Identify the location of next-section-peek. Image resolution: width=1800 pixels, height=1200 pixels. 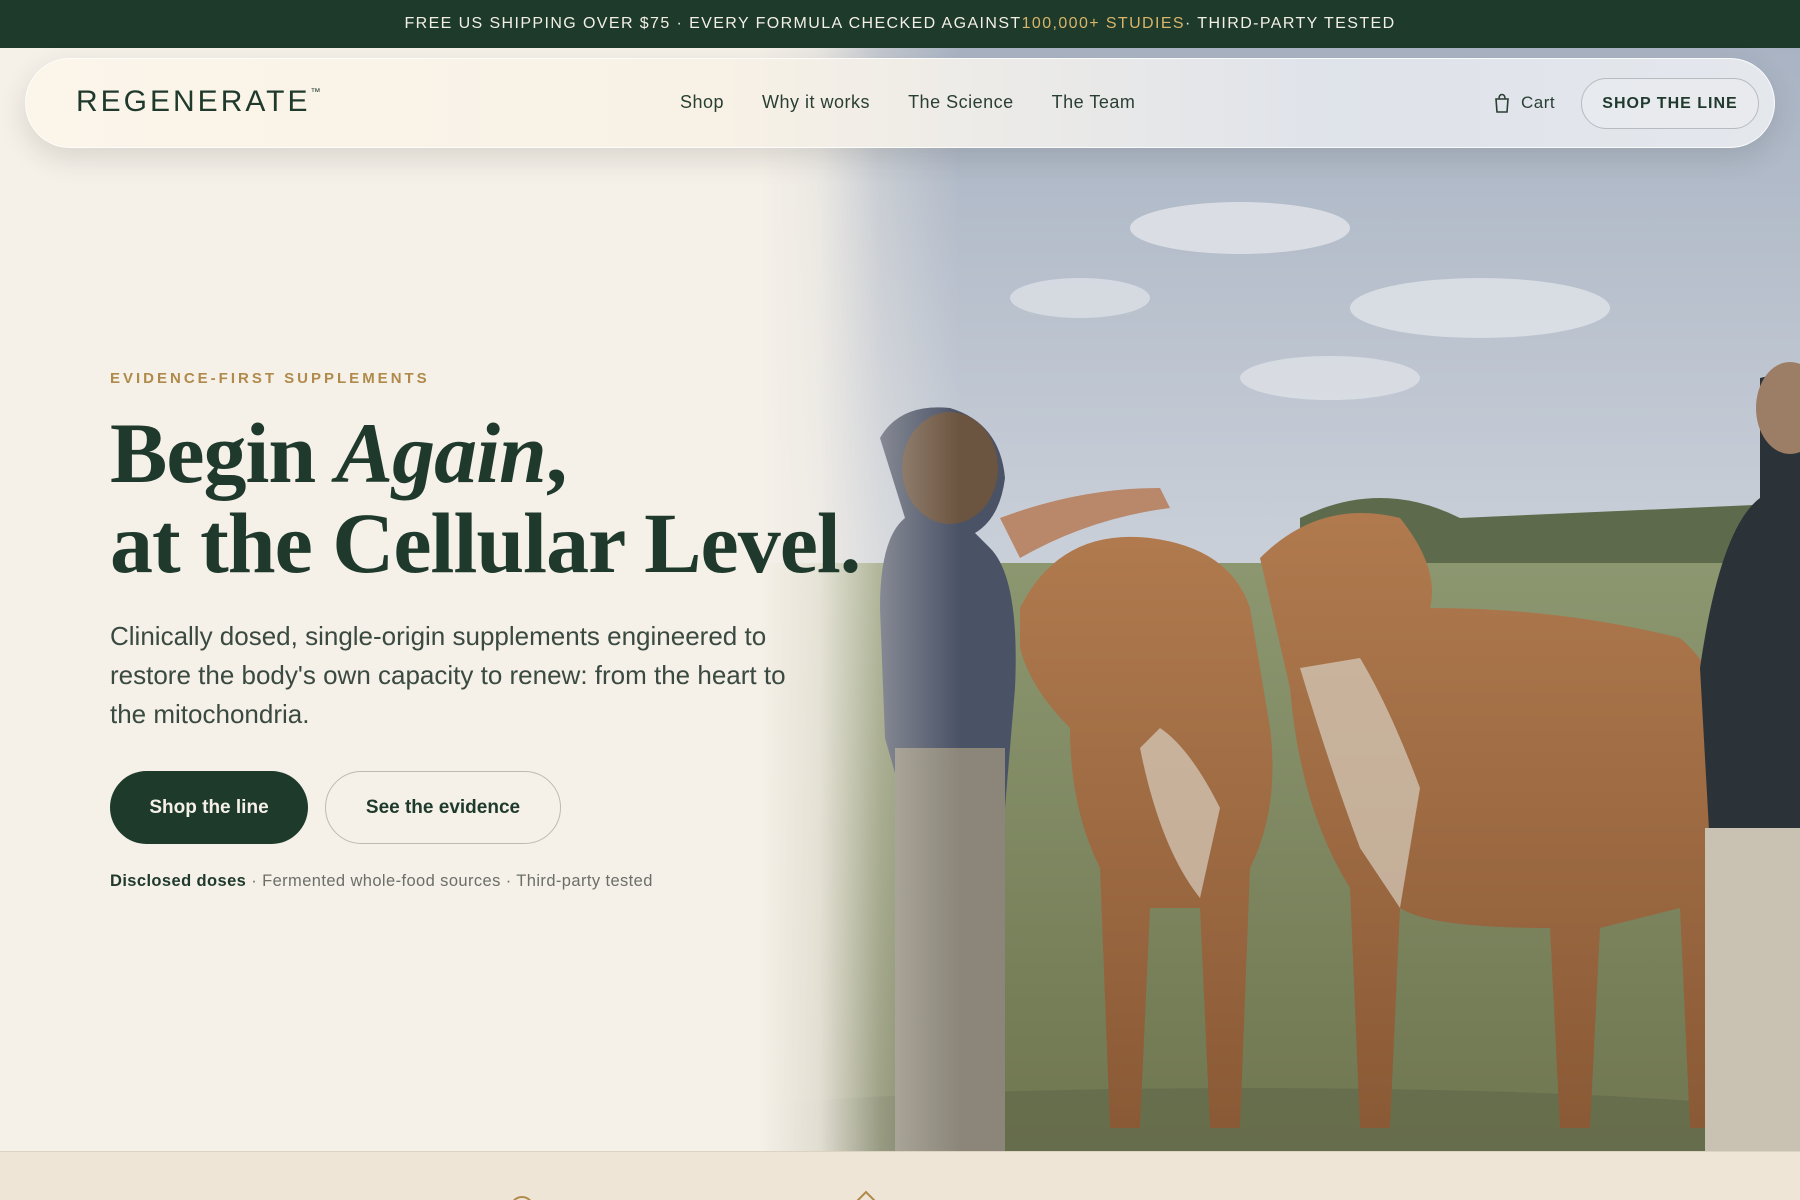
(900, 1175).